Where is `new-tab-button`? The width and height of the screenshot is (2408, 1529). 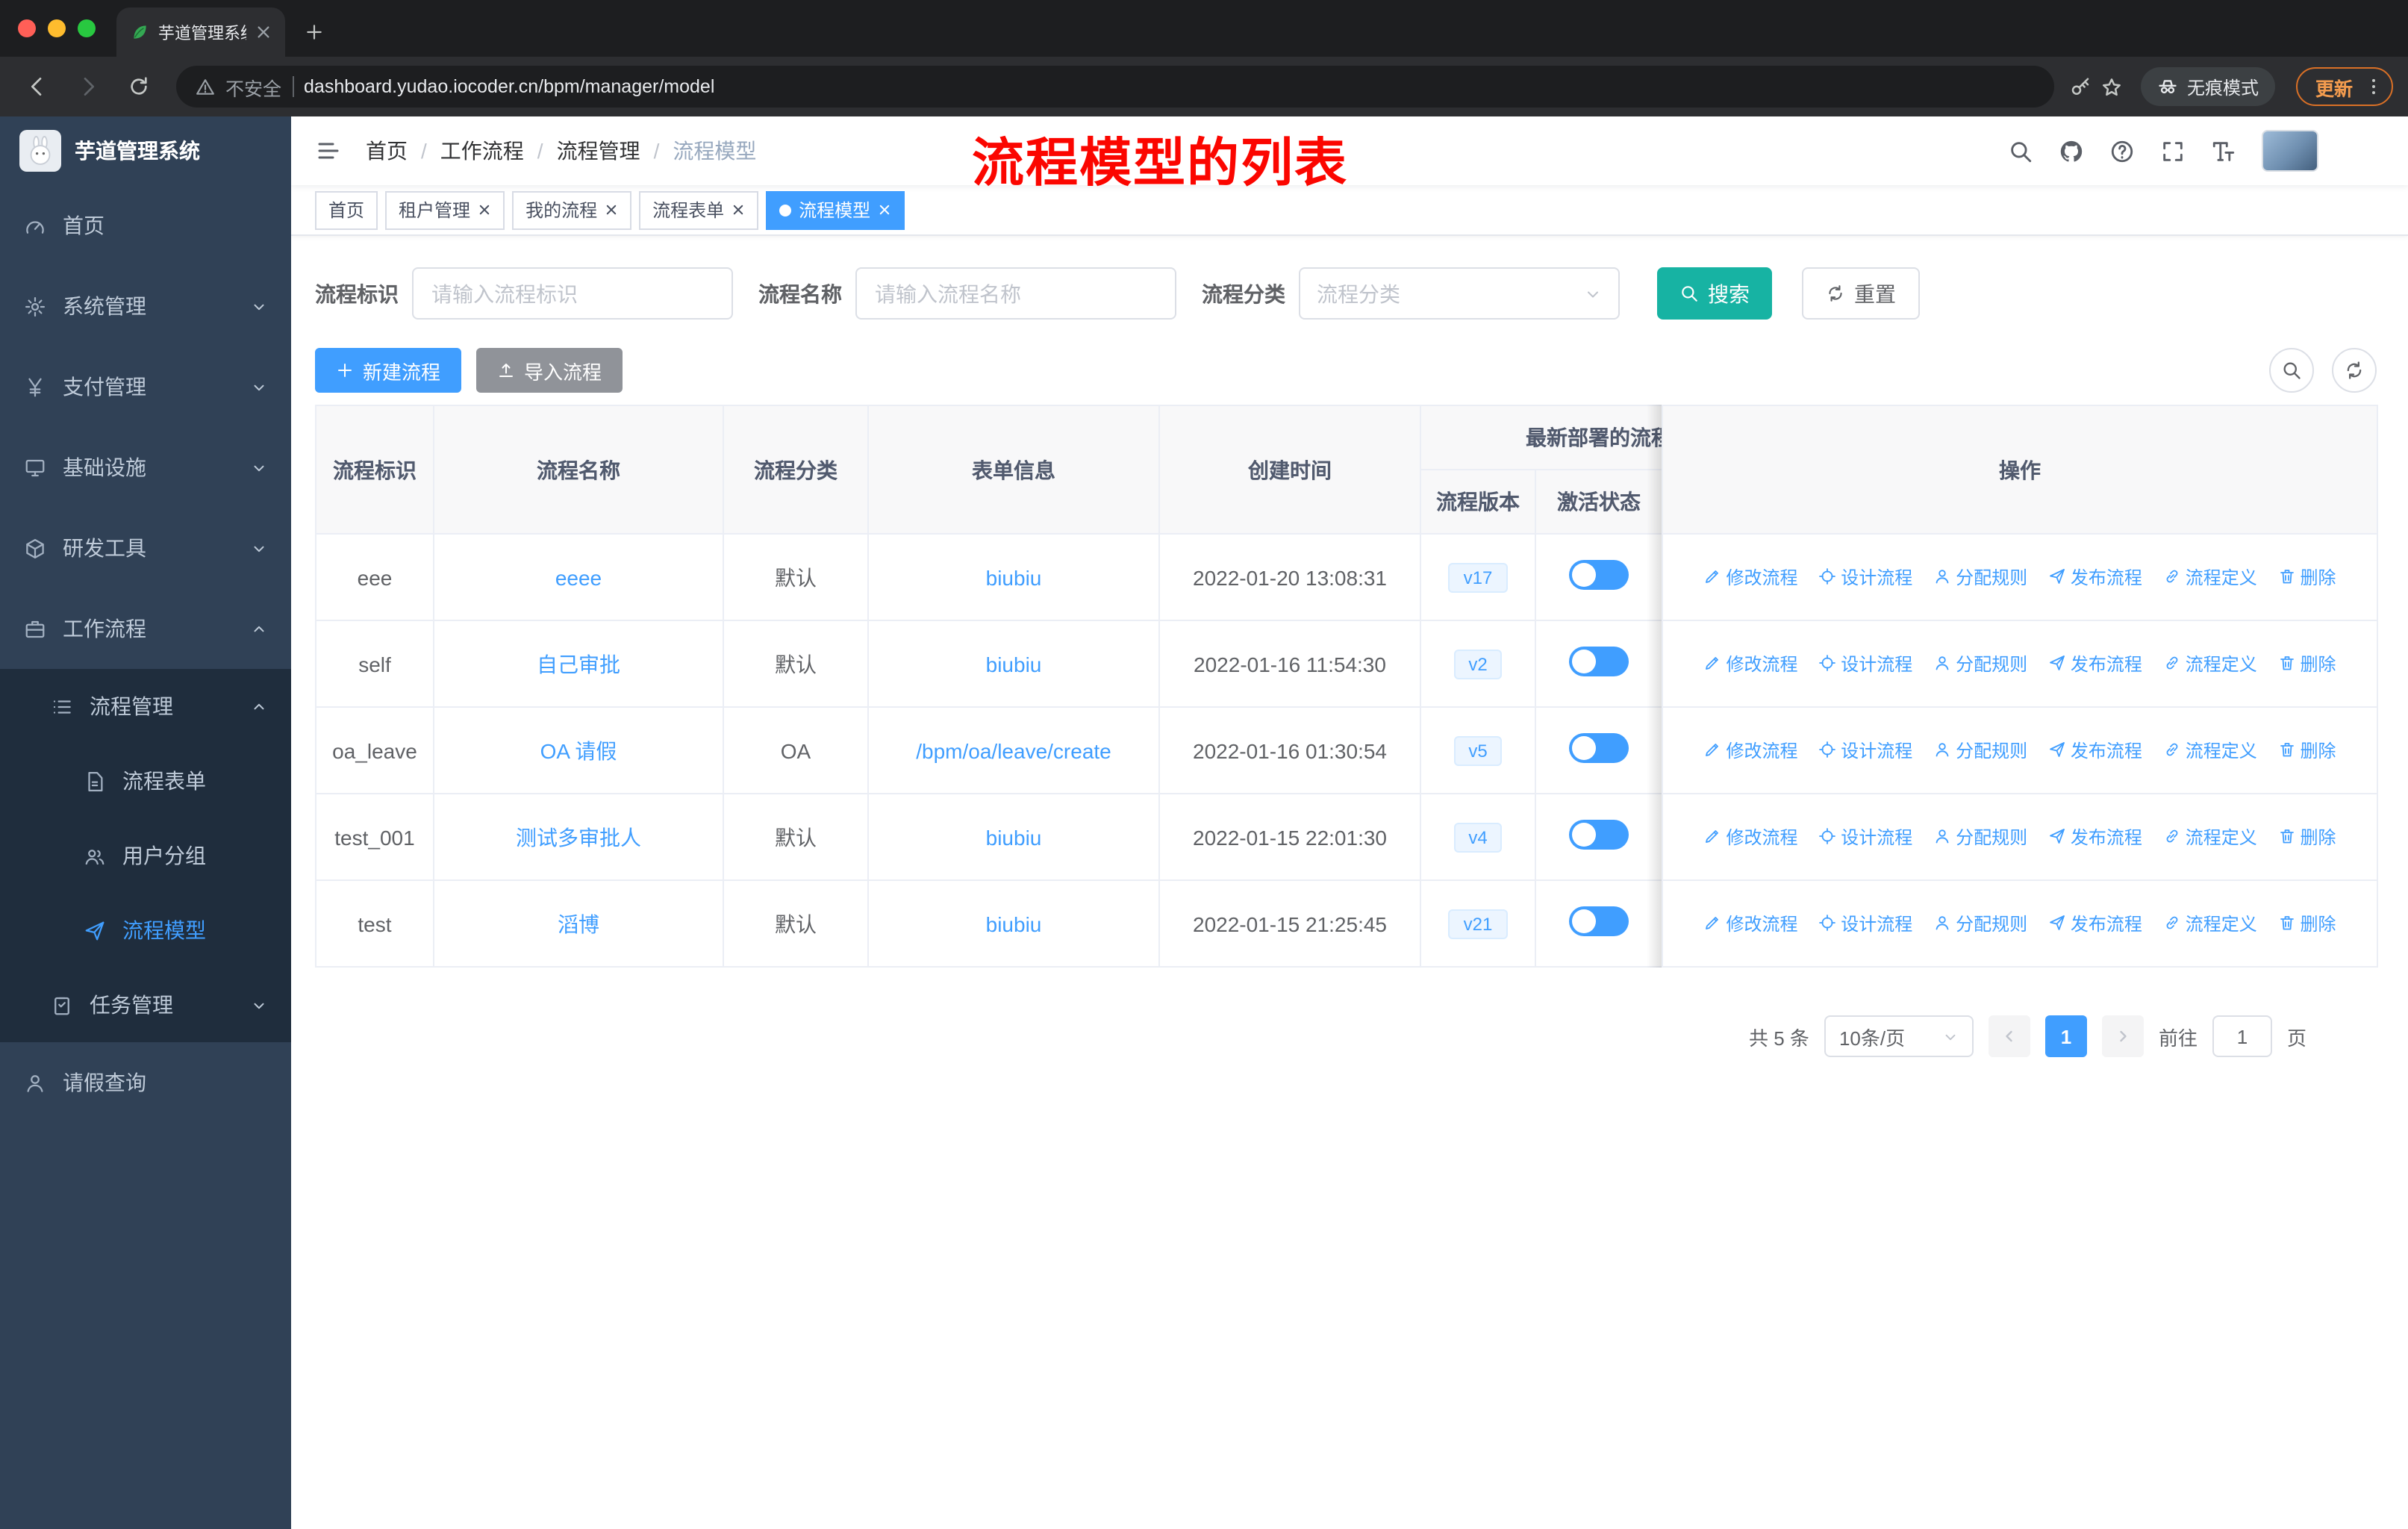
new-tab-button is located at coordinates (314, 32).